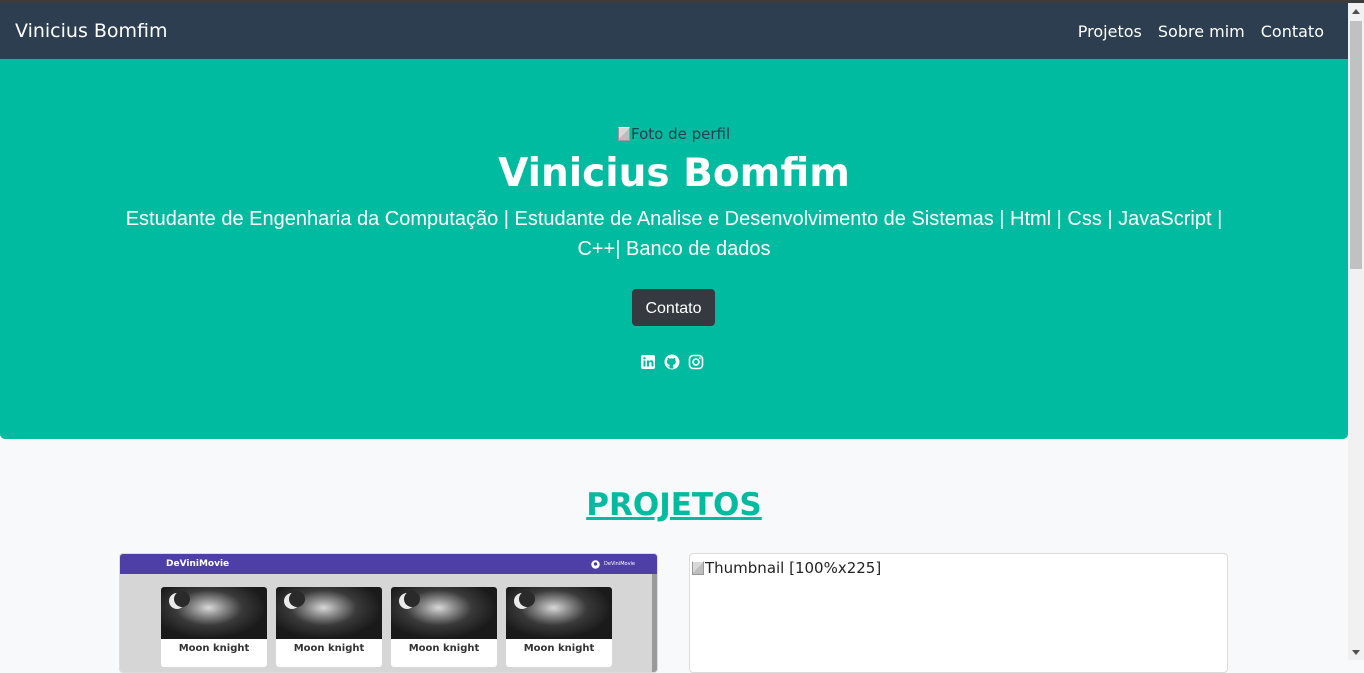 Image resolution: width=1364 pixels, height=673 pixels. I want to click on scrollbar-thumb, so click(1356, 145).